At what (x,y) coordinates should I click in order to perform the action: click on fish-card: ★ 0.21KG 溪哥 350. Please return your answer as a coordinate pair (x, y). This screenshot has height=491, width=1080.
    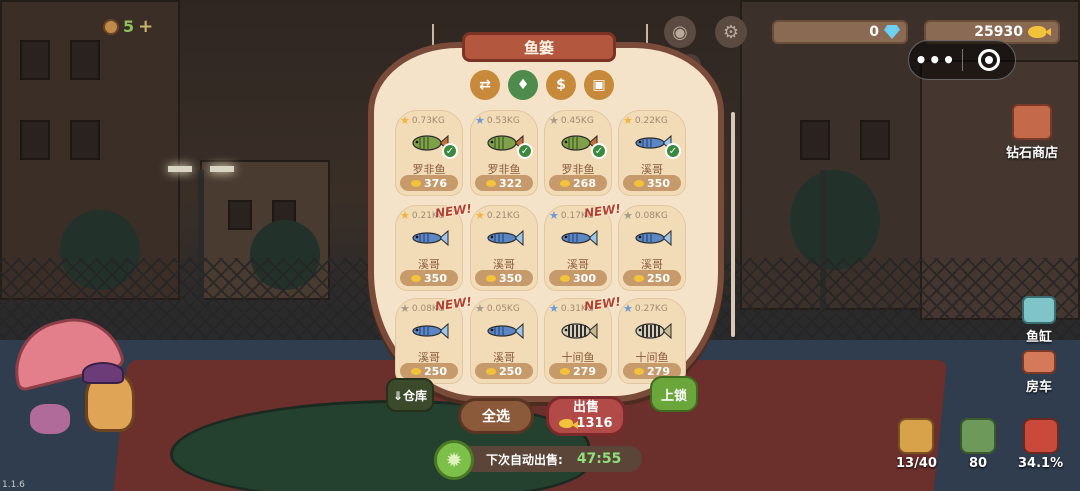
    Looking at the image, I should click on (504, 248).